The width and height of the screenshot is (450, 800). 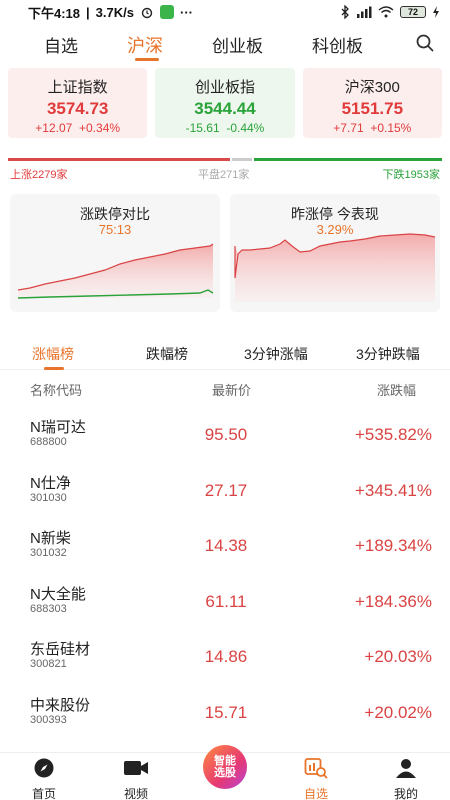 I want to click on index-name: 沪深300, so click(x=372, y=87).